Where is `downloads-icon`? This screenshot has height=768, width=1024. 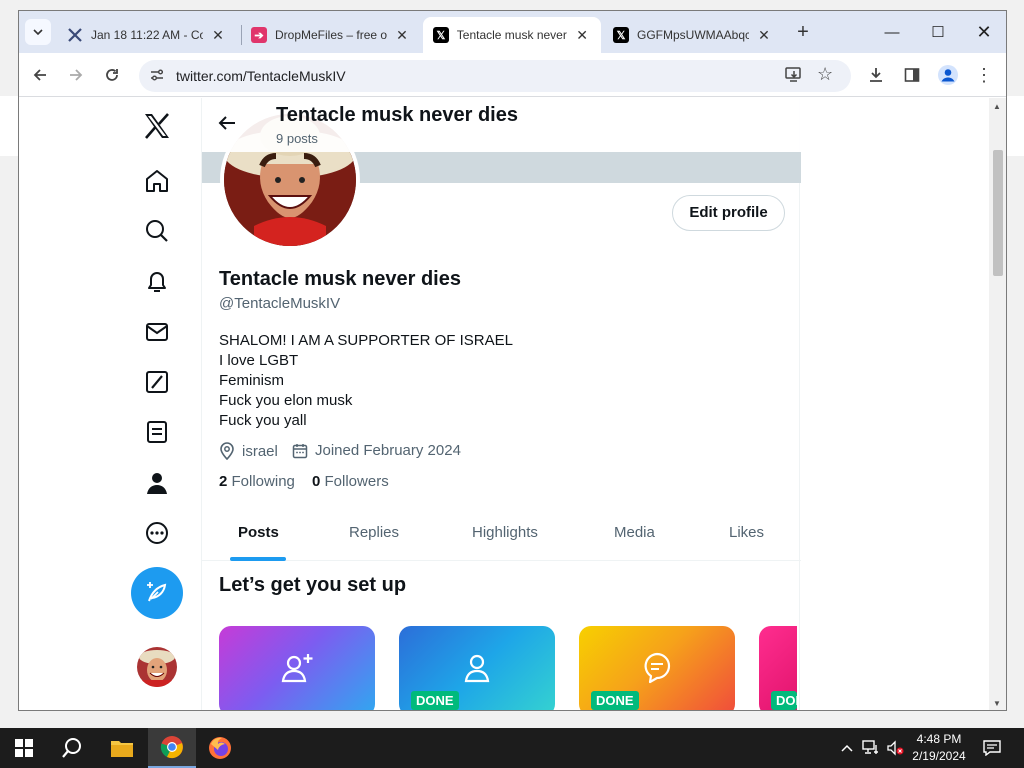 downloads-icon is located at coordinates (876, 75).